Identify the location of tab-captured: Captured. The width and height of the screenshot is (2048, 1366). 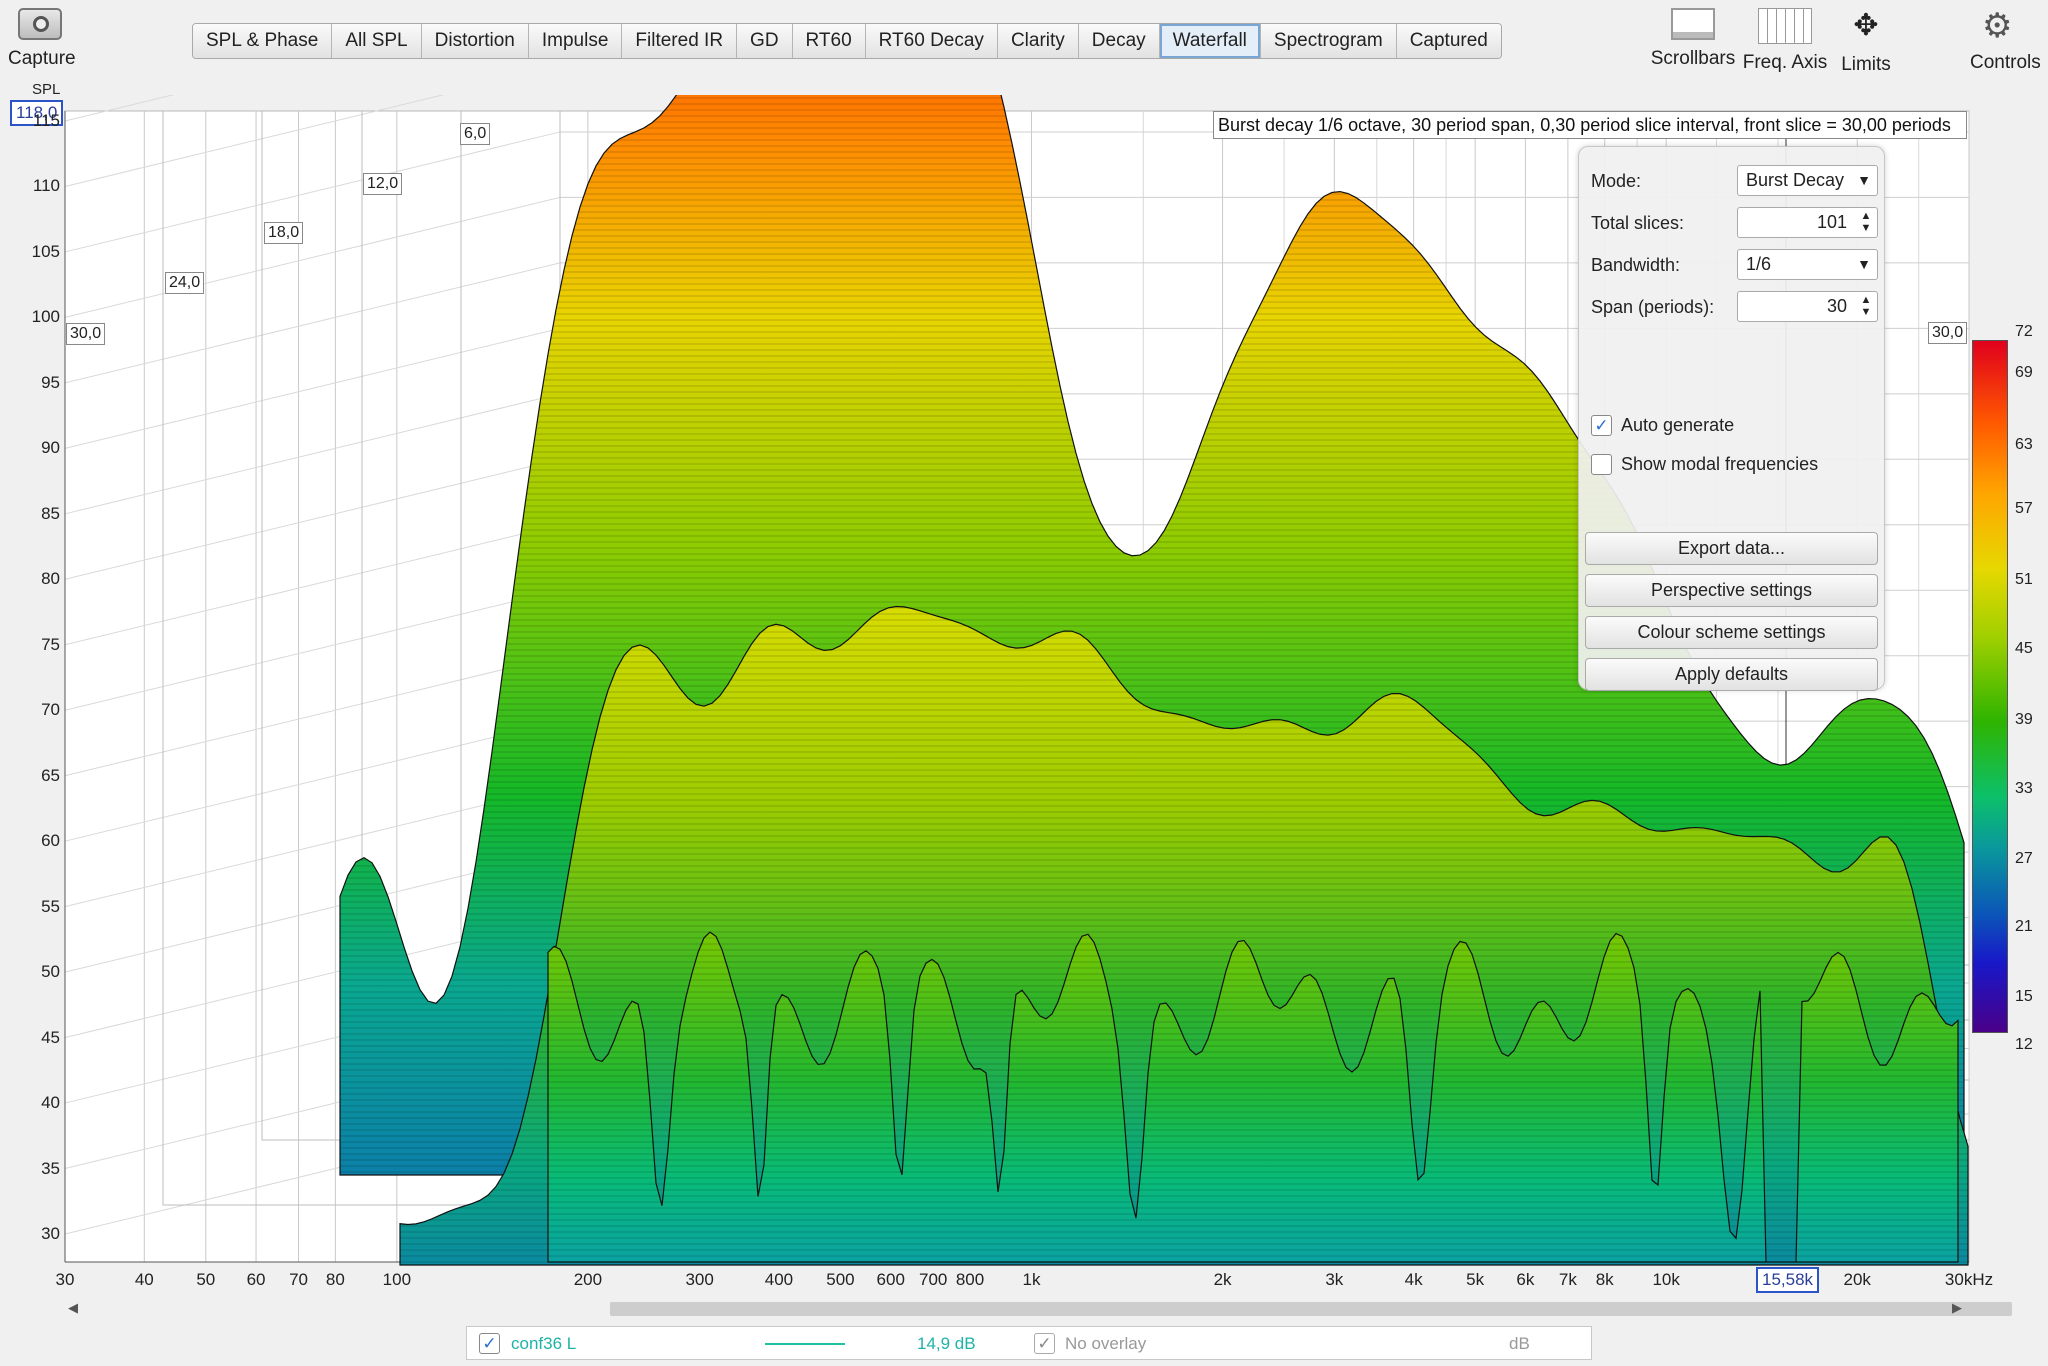
(1448, 41).